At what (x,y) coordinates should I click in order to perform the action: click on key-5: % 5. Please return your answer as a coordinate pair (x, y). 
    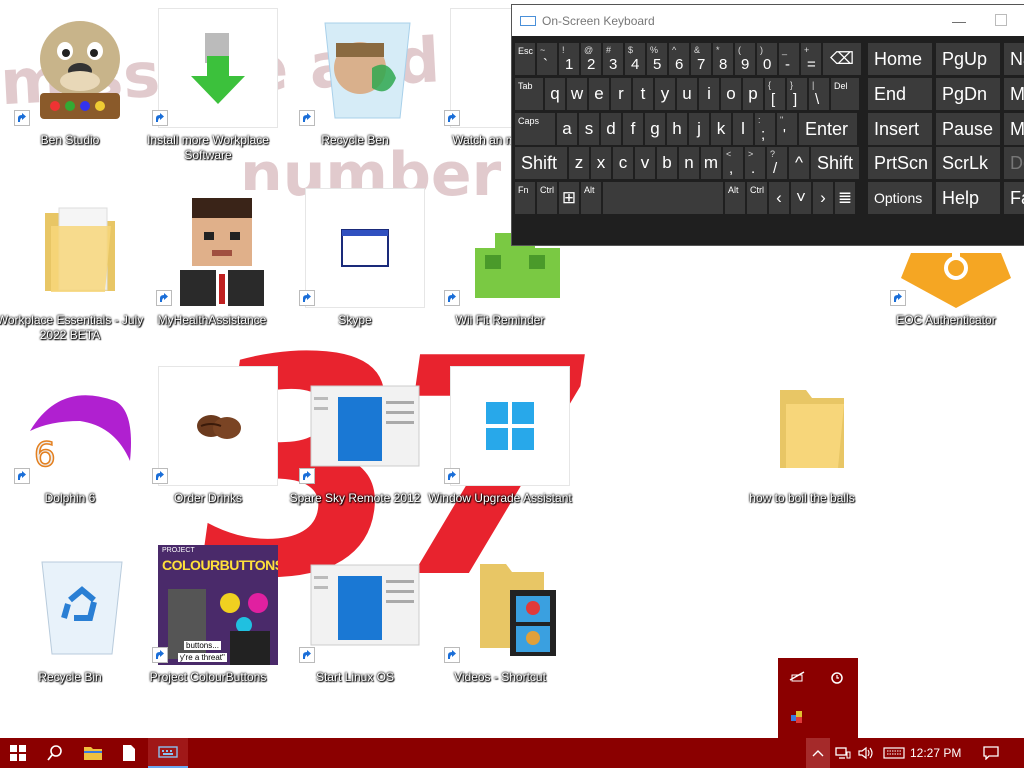
    Looking at the image, I should click on (657, 59).